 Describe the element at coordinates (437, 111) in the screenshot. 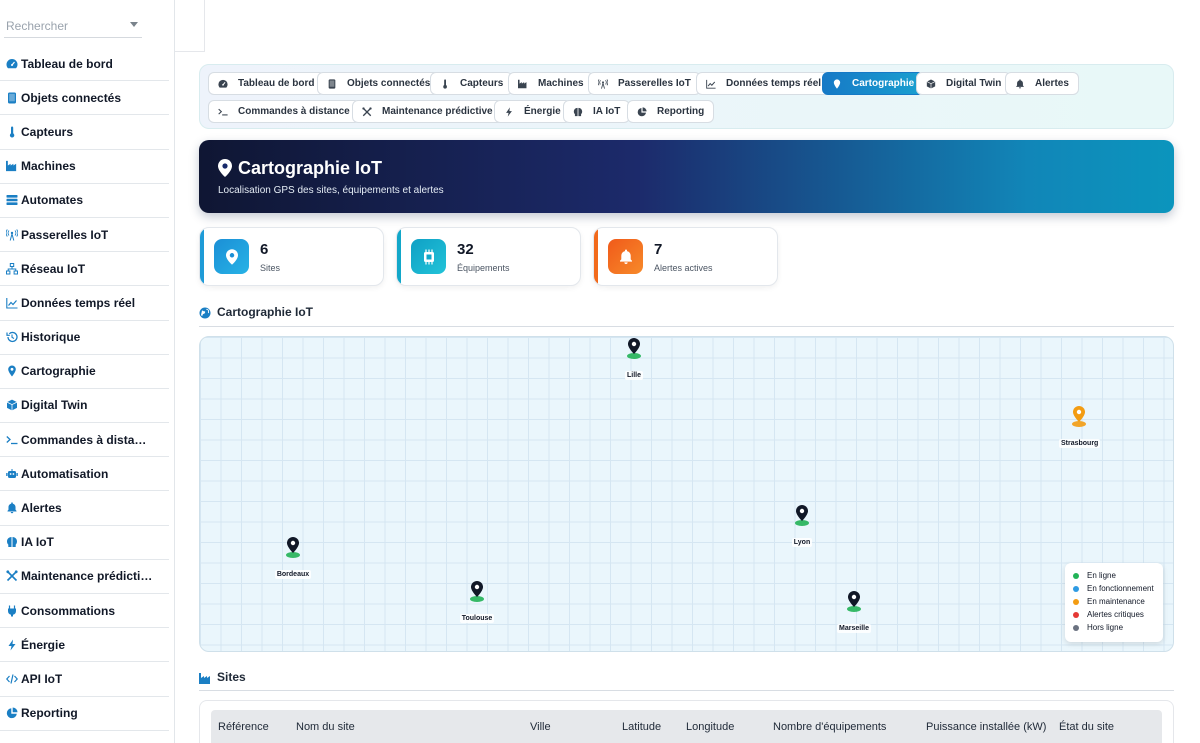

I see `tab-label: Maintenance prédictive` at that location.